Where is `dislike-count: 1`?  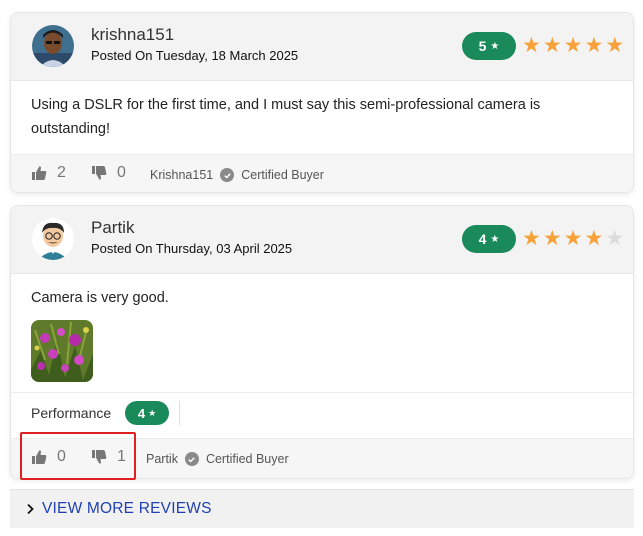 dislike-count: 1 is located at coordinates (121, 456).